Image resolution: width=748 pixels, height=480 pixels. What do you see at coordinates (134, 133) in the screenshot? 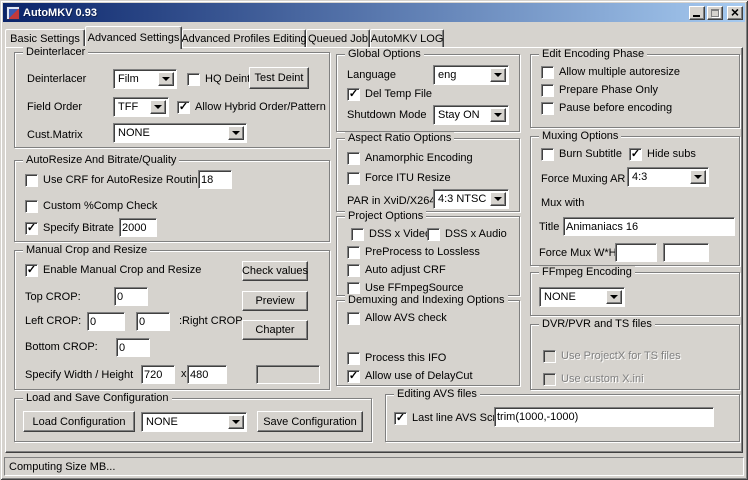
I see `cust-matrix-value: NONE` at bounding box center [134, 133].